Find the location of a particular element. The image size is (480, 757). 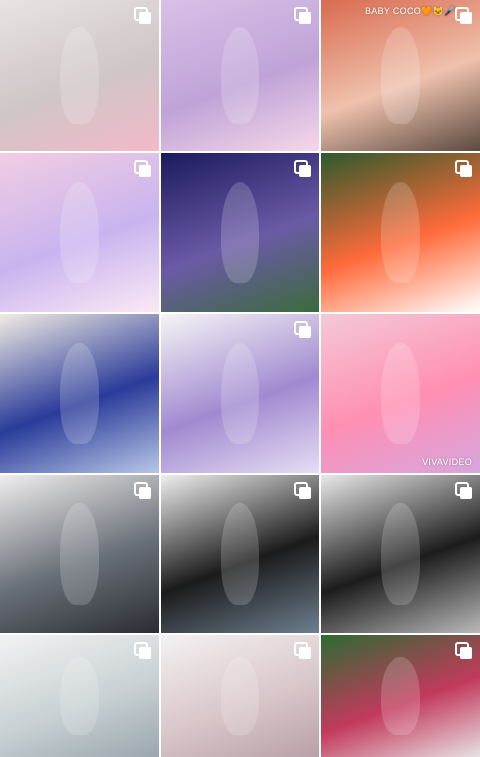

grid-tile-r1c2 is located at coordinates (240, 75).